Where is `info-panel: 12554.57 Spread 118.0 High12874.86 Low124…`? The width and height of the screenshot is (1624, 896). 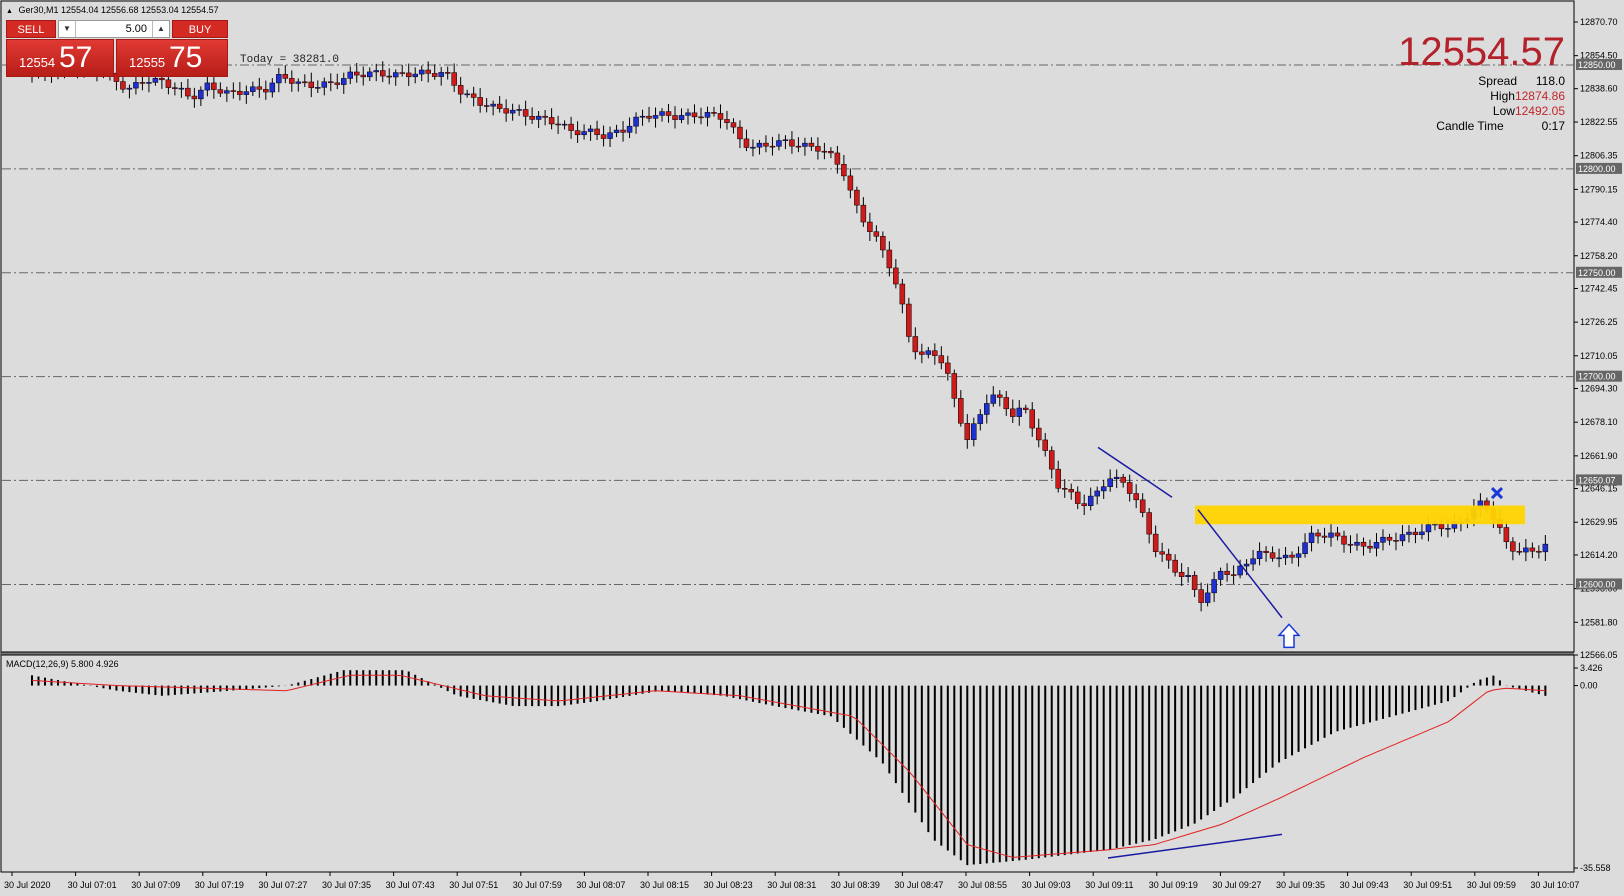 info-panel: 12554.57 Spread 118.0 High12874.86 Low124… is located at coordinates (1481, 82).